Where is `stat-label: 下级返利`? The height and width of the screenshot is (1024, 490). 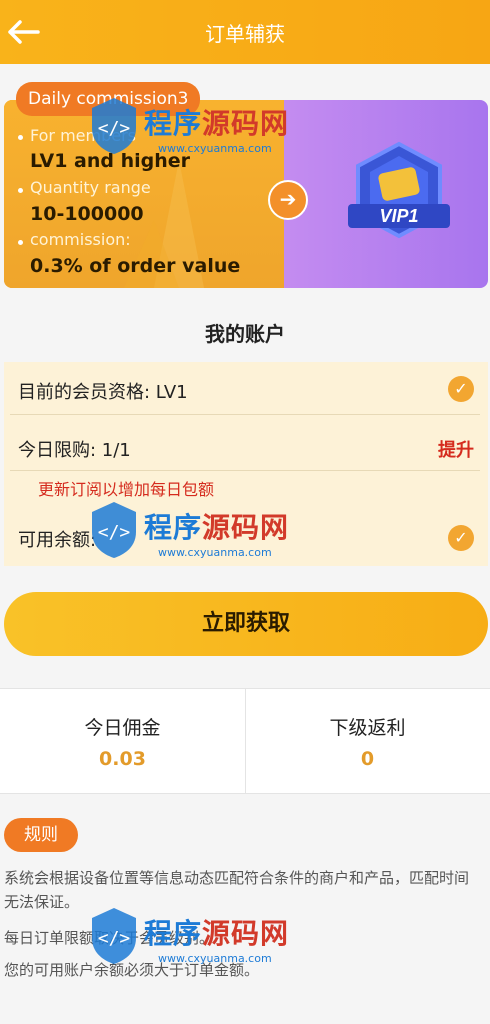
stat-label: 下级返利 is located at coordinates (367, 728).